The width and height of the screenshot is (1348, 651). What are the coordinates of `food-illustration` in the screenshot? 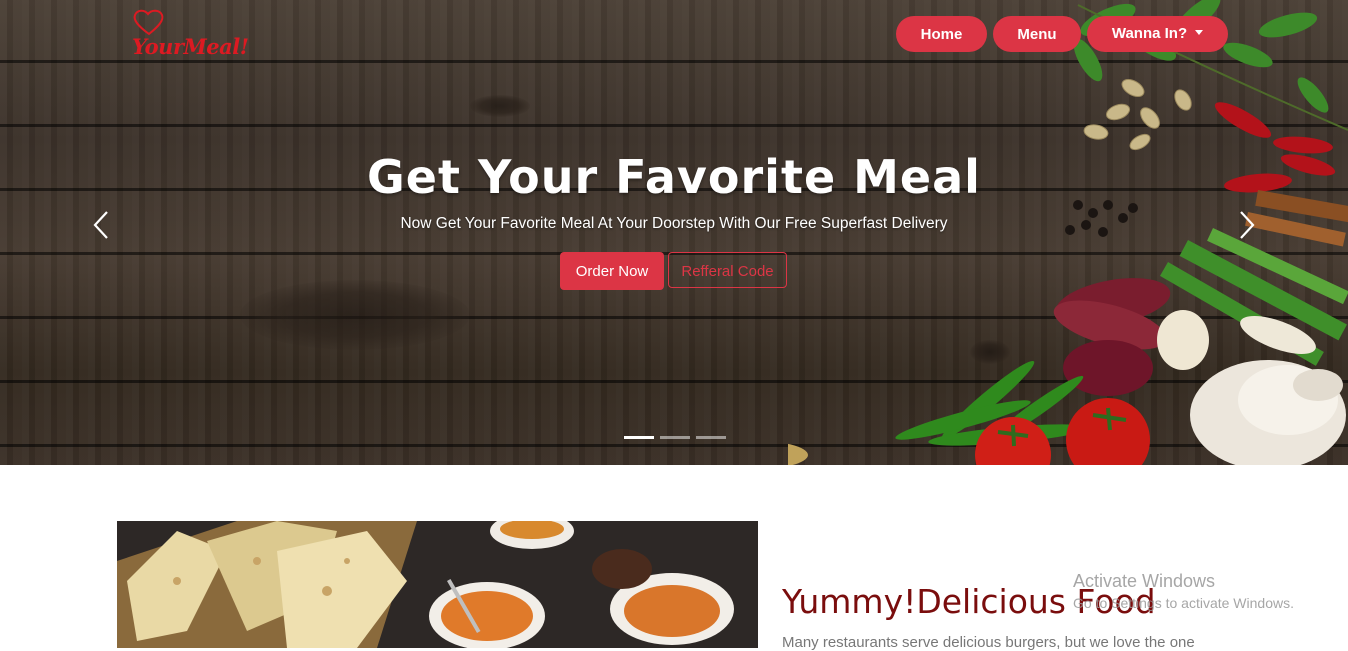 It's located at (437, 584).